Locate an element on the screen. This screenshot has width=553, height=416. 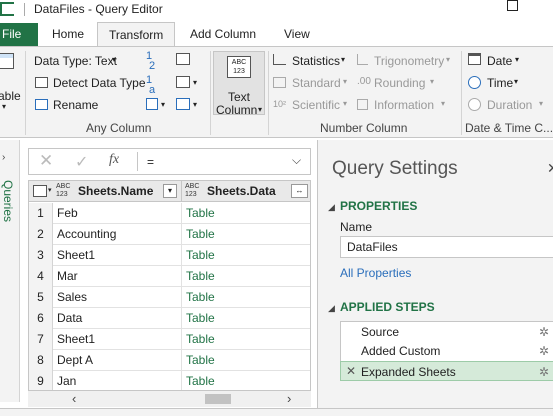
data-type-dropdown: Data Type: Text is located at coordinates (75, 61).